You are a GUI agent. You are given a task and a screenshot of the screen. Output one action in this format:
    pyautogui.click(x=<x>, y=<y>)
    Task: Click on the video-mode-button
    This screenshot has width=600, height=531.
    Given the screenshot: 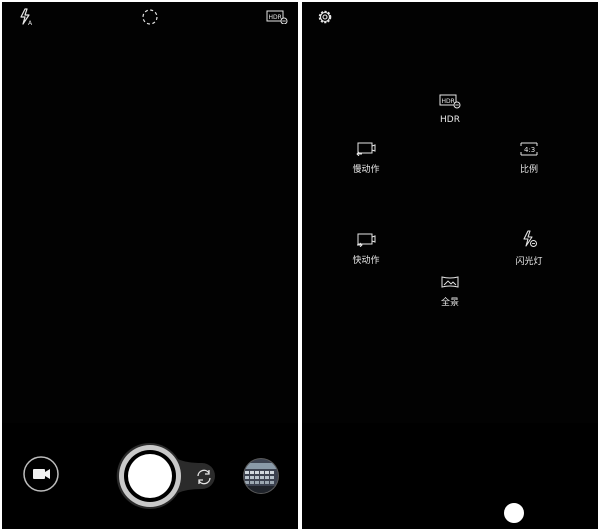 What is the action you would take?
    pyautogui.click(x=41, y=474)
    